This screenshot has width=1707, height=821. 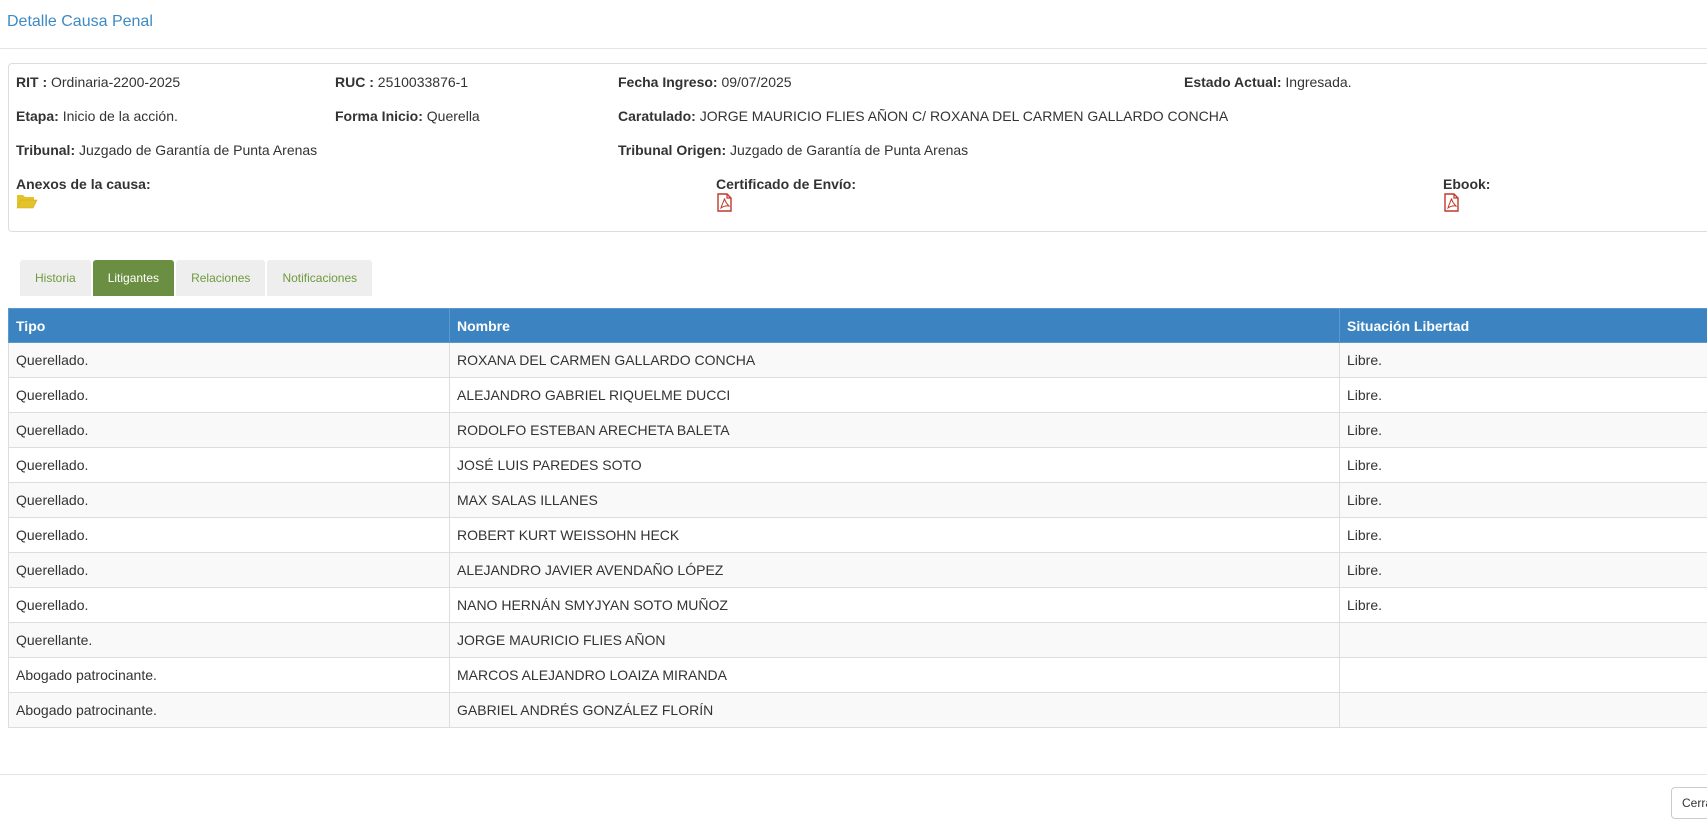 I want to click on tab-historia: Historia, so click(x=55, y=278).